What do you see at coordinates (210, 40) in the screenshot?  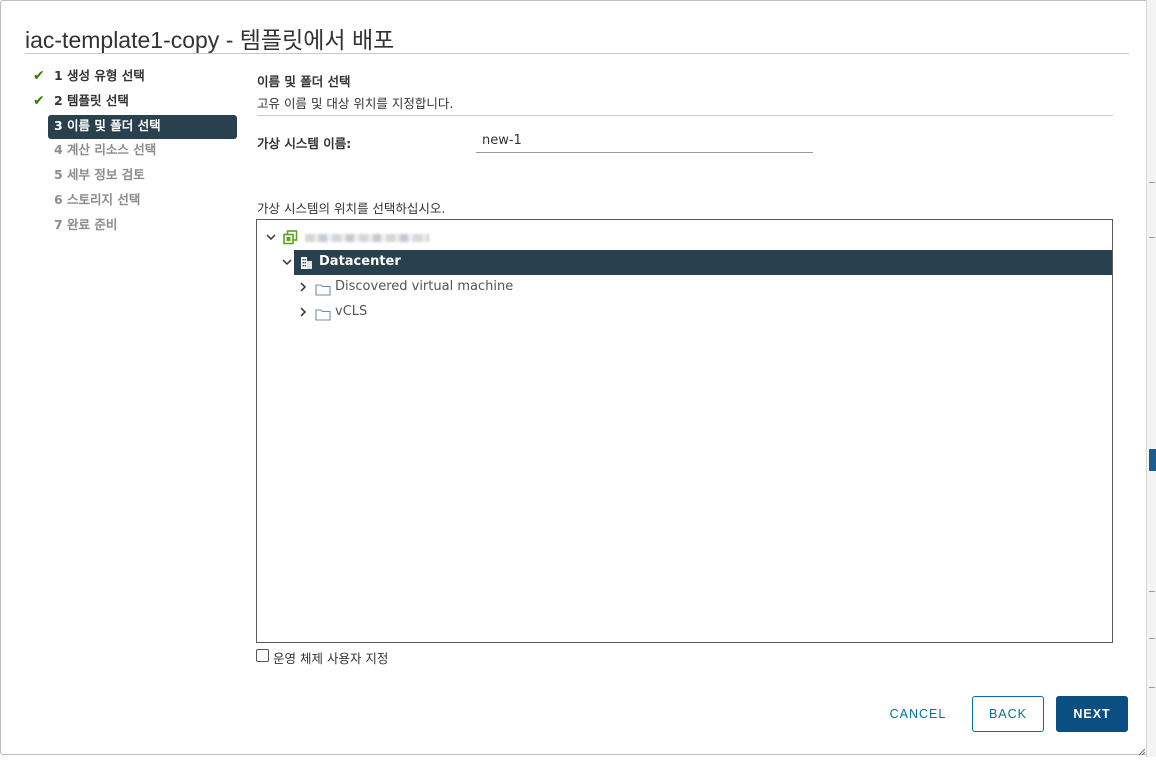 I see `dialog-title: iac-template1-copy - 템플릿에서 배포` at bounding box center [210, 40].